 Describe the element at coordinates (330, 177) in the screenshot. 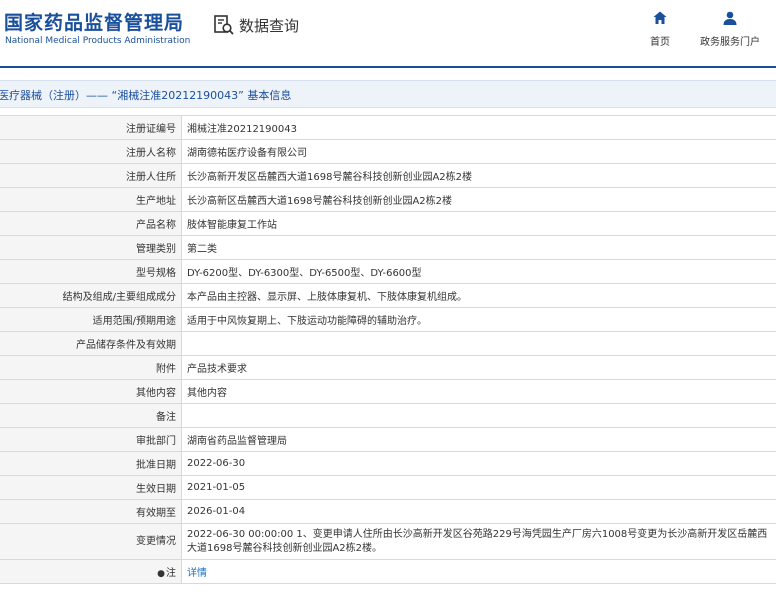

I see `field-value-text: 长沙高新开发区岳麓西大道1698号麓谷科技创新创业园A2栋2楼` at that location.